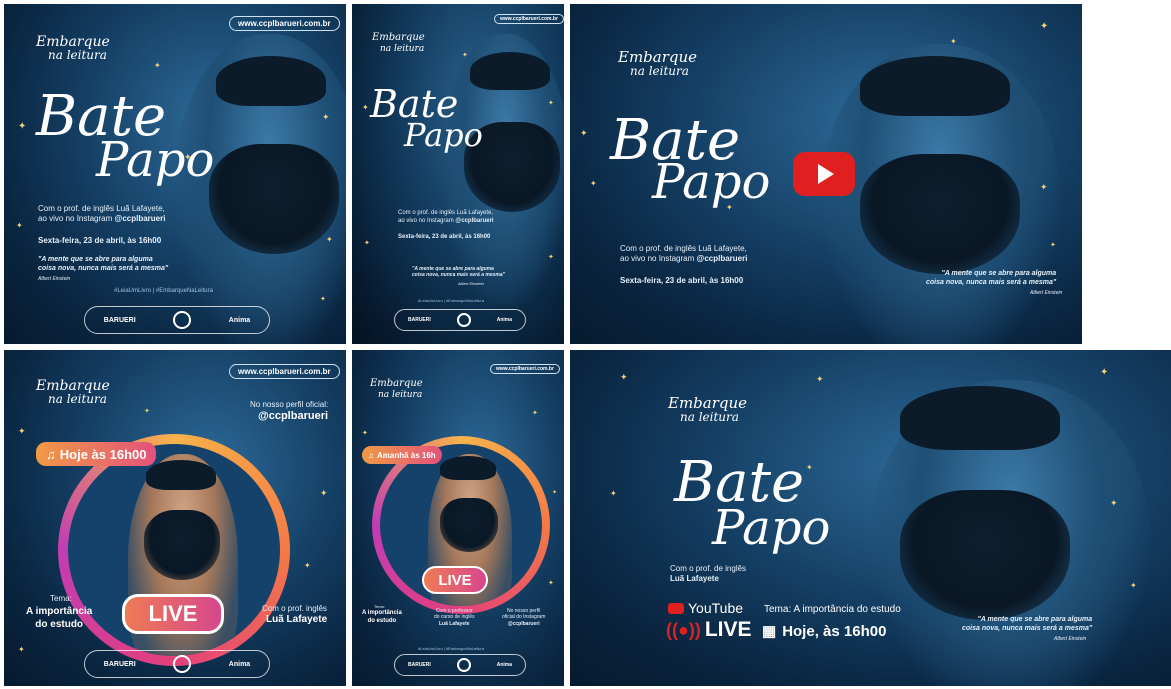 Image resolution: width=1171 pixels, height=689 pixels. Describe the element at coordinates (824, 631) in the screenshot. I see `event-when: ▦ Hoje, às 16h00` at that location.